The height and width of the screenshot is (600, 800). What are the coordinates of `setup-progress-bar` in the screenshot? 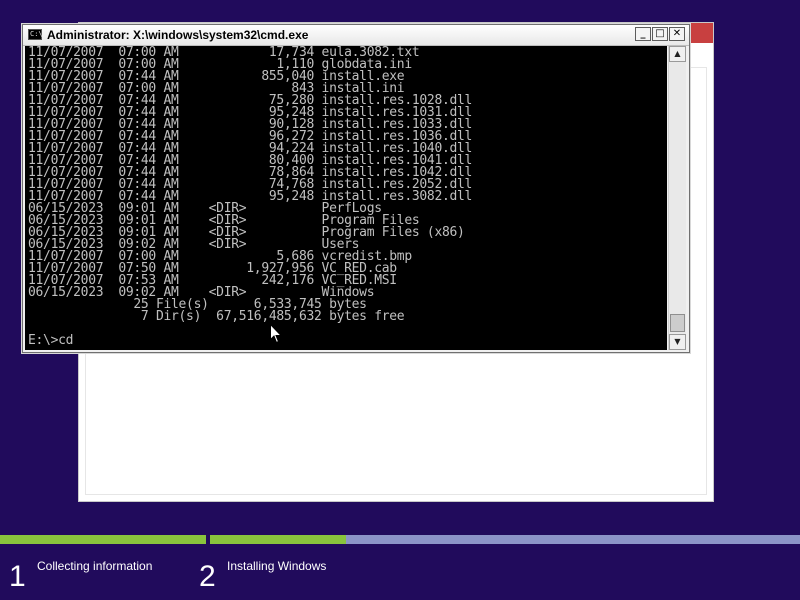 It's located at (400, 539).